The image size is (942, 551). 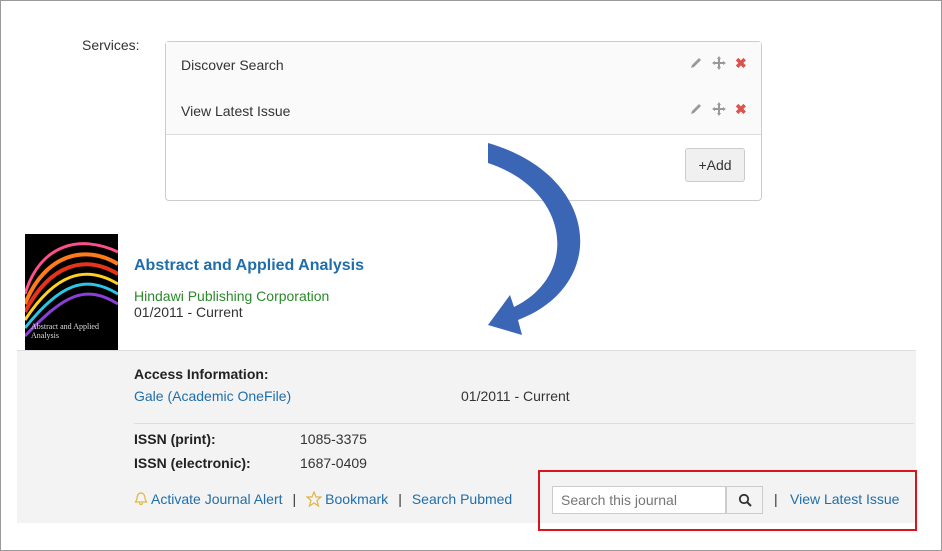 What do you see at coordinates (188, 312) in the screenshot?
I see `coverage-dates: 01/2011 - Current` at bounding box center [188, 312].